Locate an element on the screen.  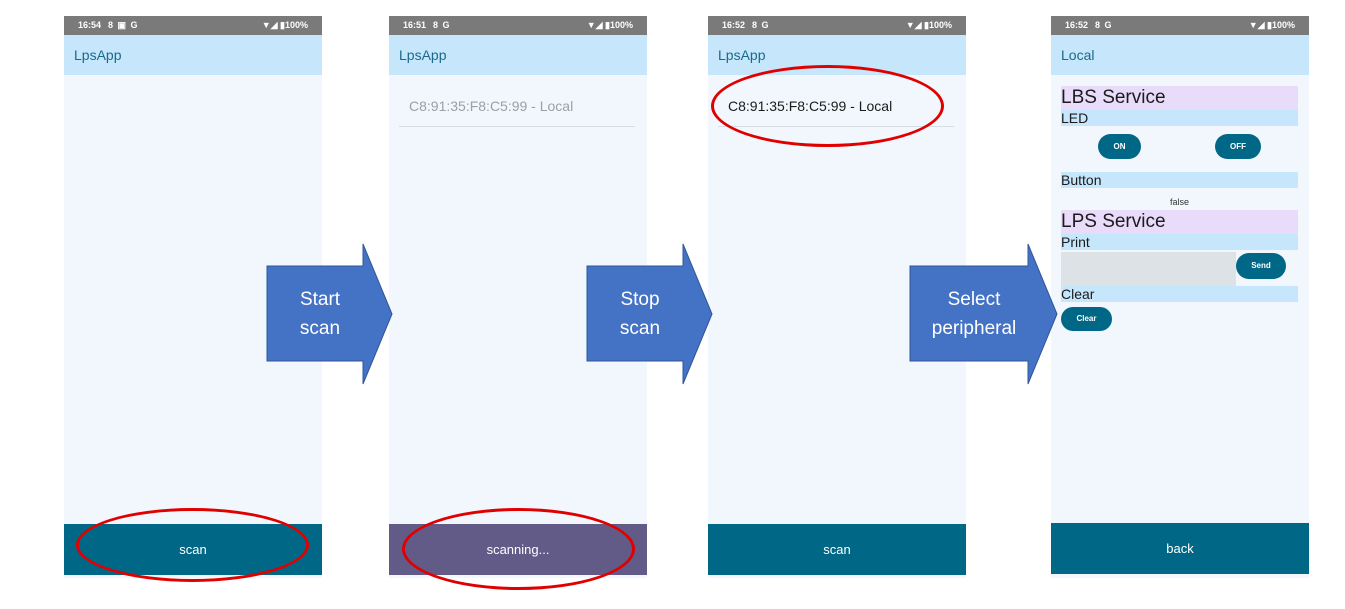
button-label: Button is located at coordinates (1179, 180).